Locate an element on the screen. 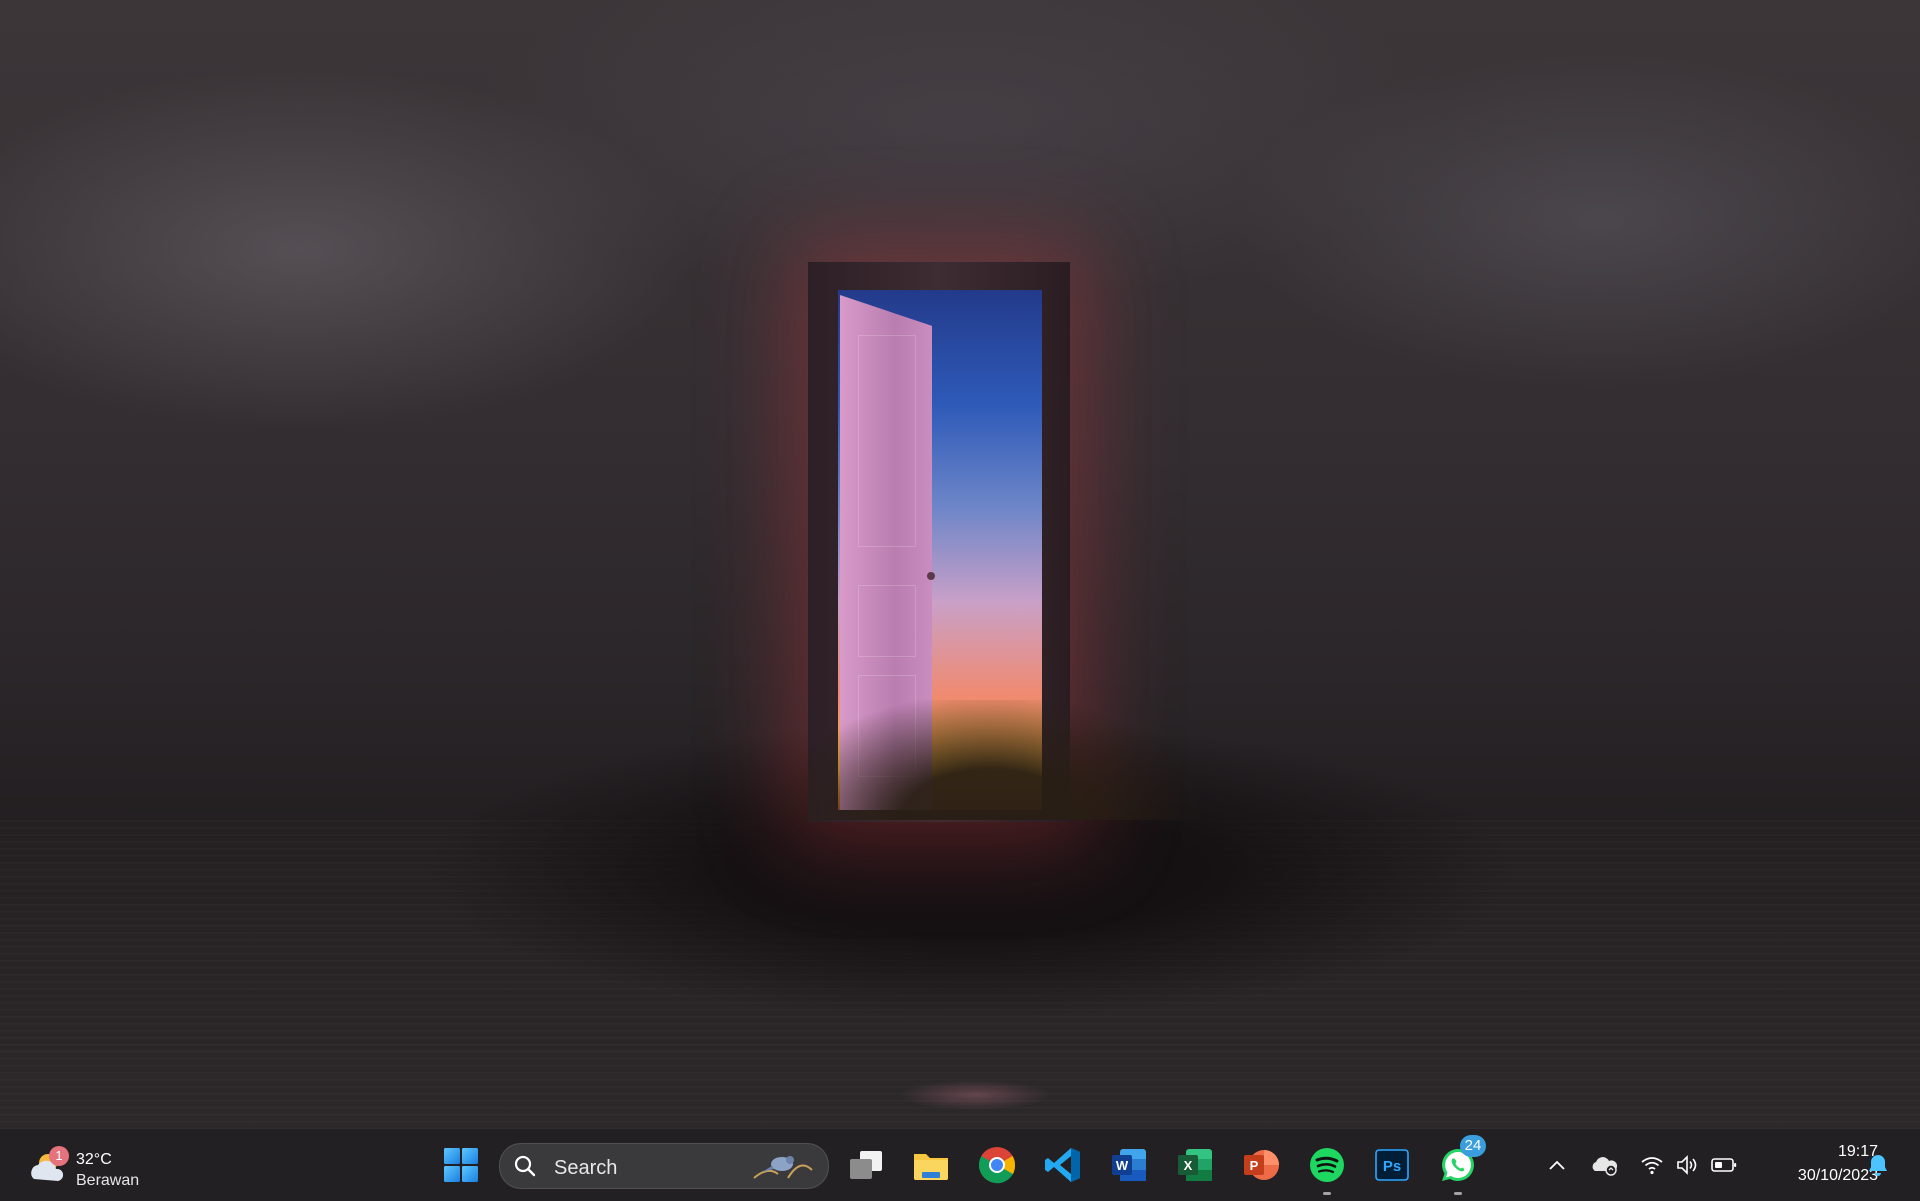 Image resolution: width=1920 pixels, height=1201 pixels. taskbar-app-spotify is located at coordinates (1327, 1168).